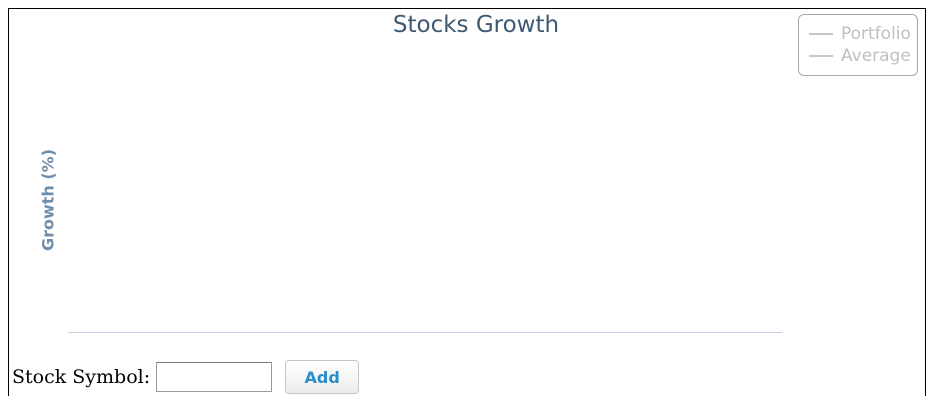  I want to click on stock-symbol-input, so click(214, 377).